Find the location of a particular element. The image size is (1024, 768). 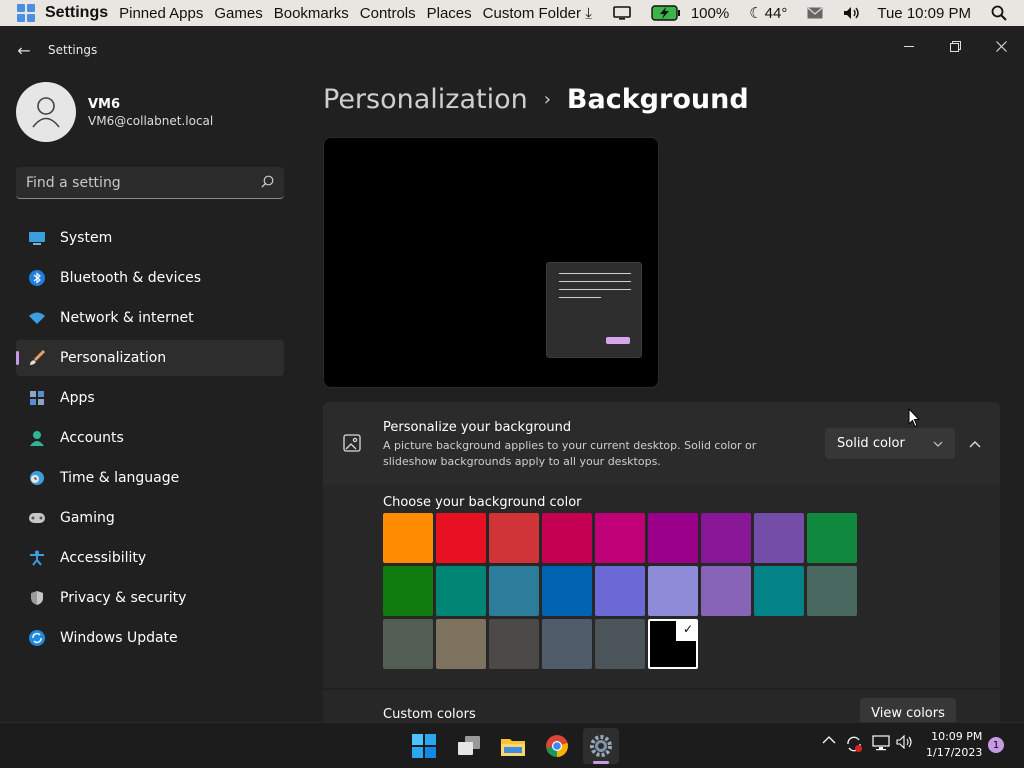

sidebar-item-label: Accessibility is located at coordinates (103, 558).